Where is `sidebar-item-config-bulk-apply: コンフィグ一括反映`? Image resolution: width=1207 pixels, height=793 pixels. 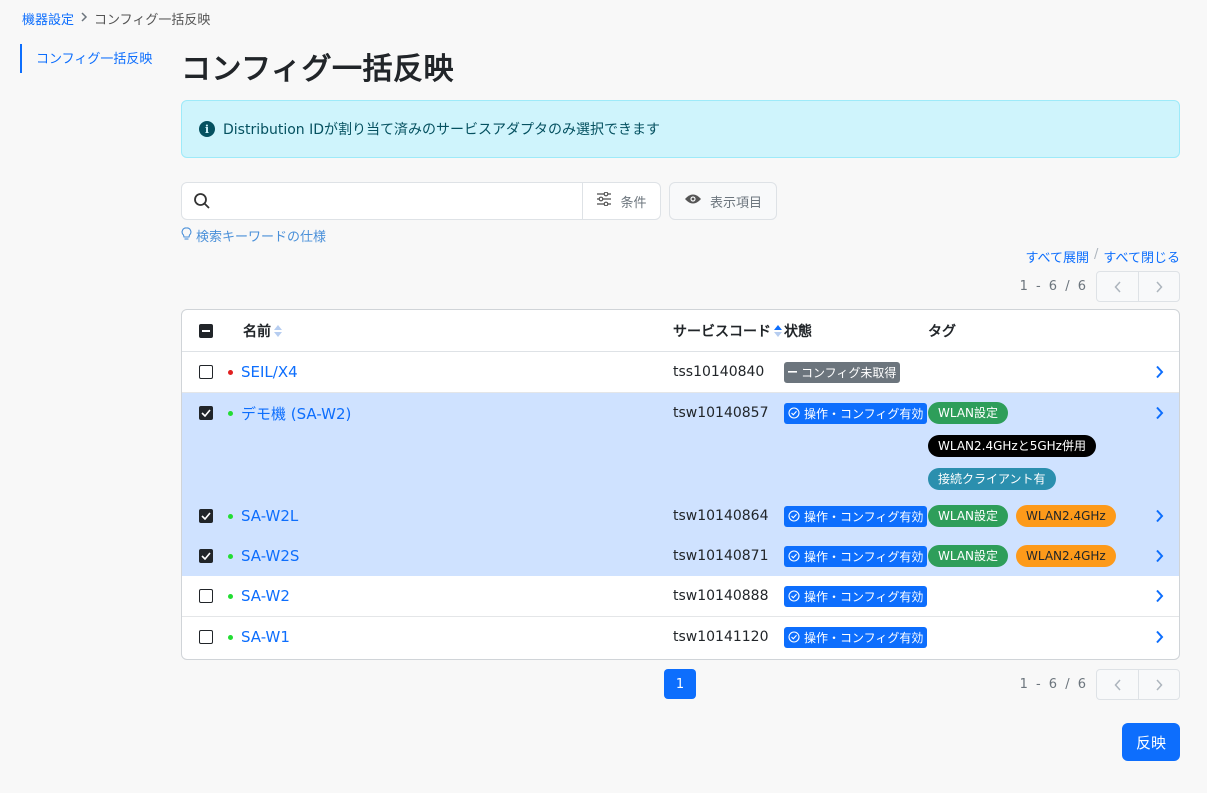
sidebar-item-config-bulk-apply: コンフィグ一括反映 is located at coordinates (86, 58).